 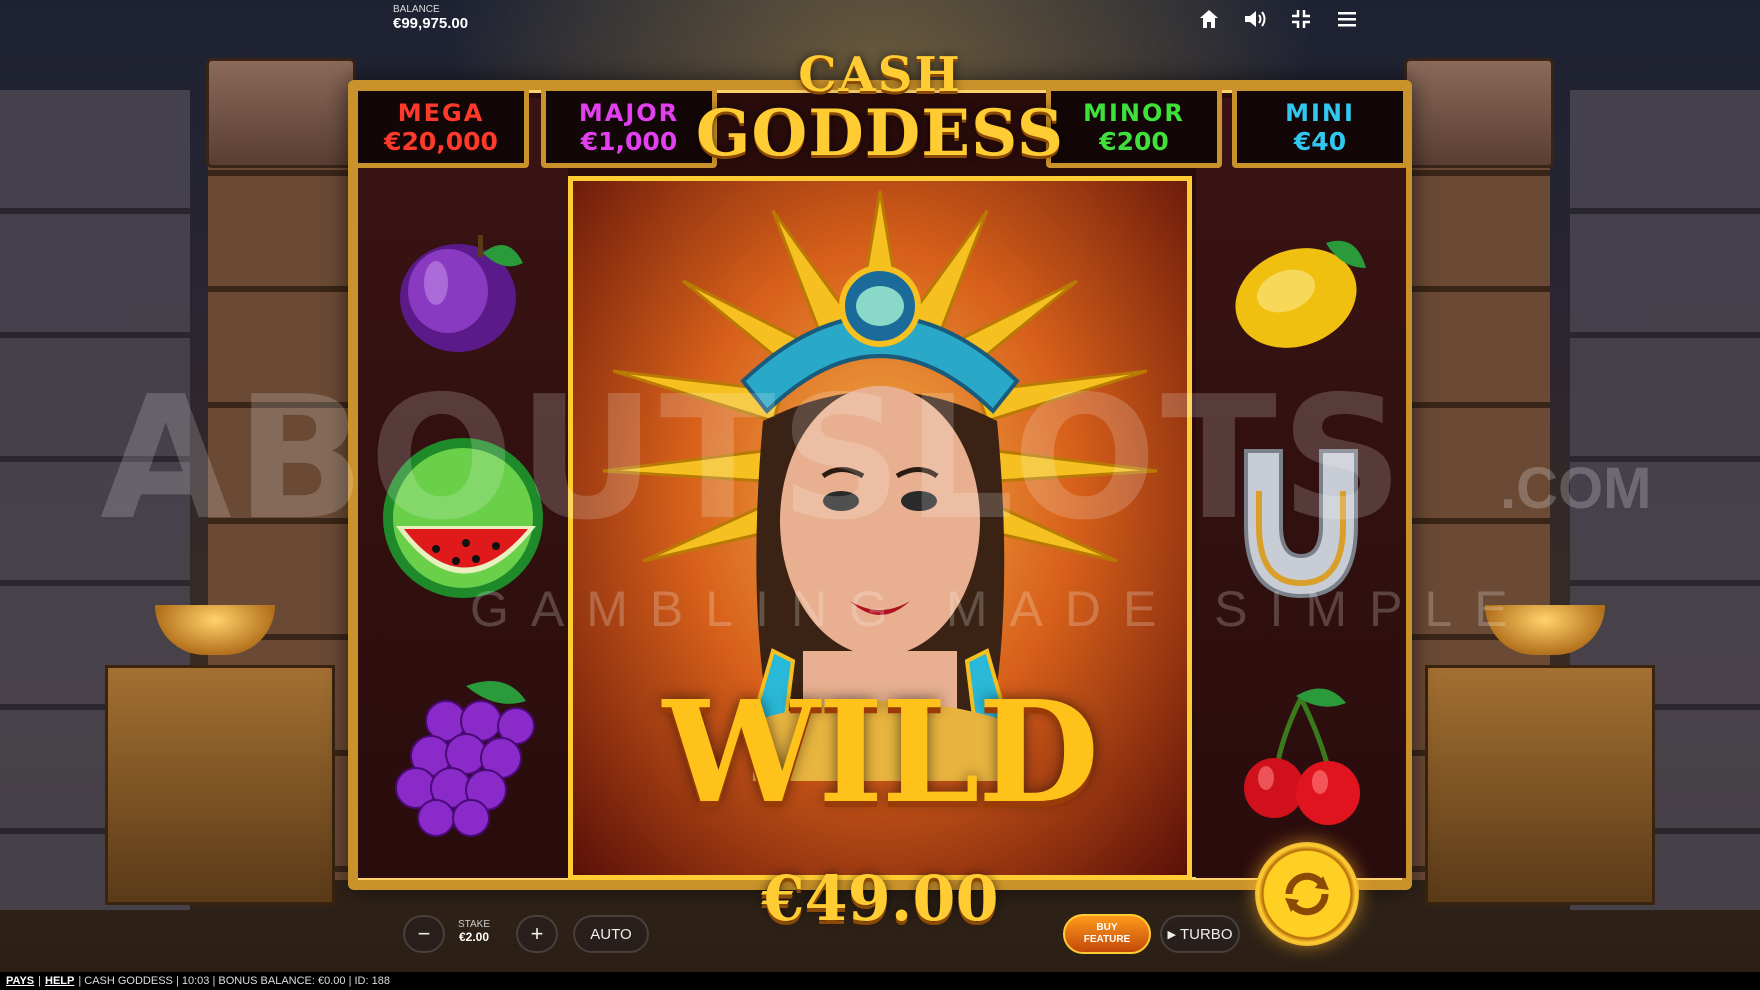 I want to click on buy-feature-button: BUY FEATURE, so click(x=1107, y=934).